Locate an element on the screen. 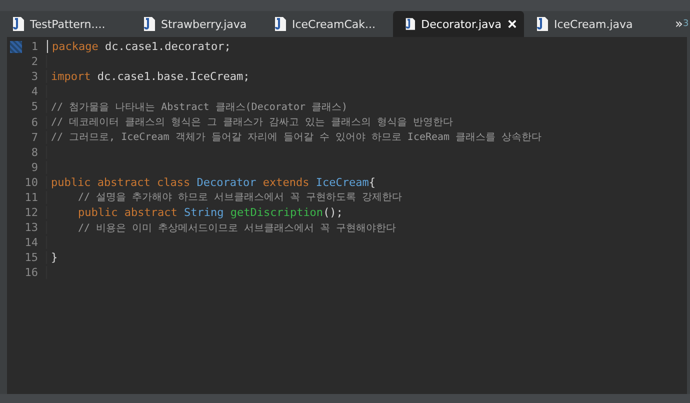 The width and height of the screenshot is (690, 403). line-number: 3 is located at coordinates (34, 77).